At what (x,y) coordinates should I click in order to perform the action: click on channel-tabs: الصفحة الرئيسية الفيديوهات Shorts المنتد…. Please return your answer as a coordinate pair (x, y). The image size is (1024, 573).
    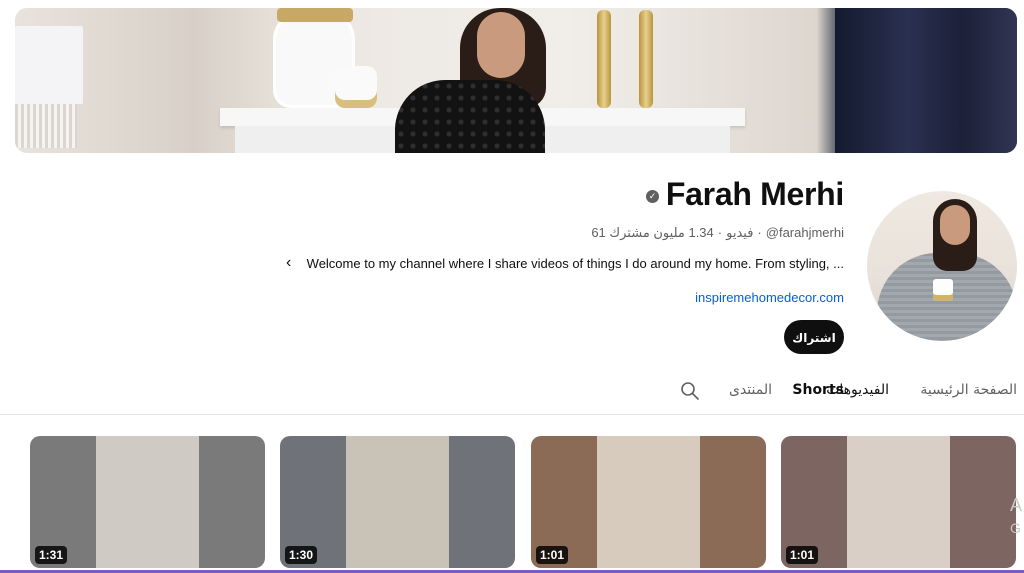
    Looking at the image, I should click on (512, 392).